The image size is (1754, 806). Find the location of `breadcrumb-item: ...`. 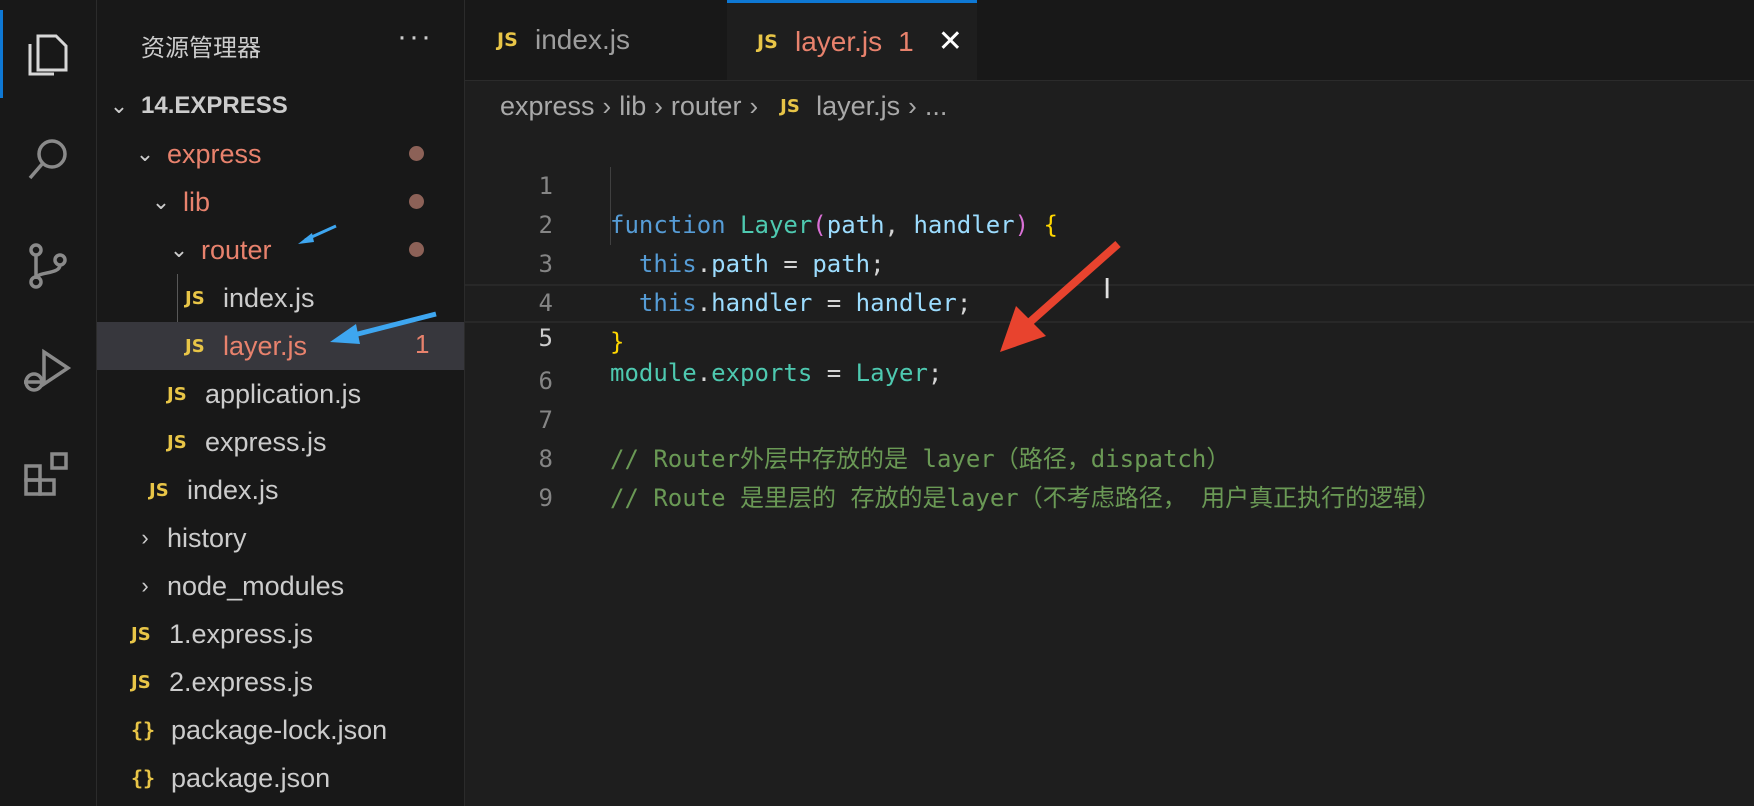

breadcrumb-item: ... is located at coordinates (936, 106).